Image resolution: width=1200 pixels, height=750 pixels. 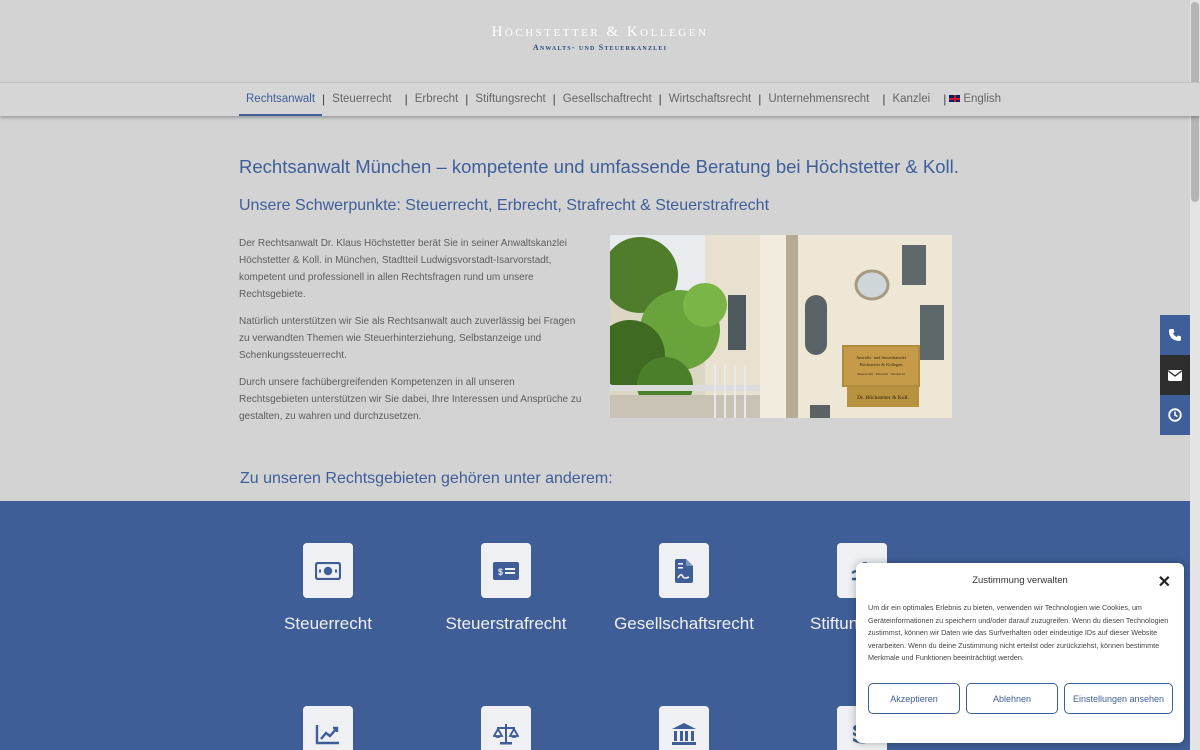 I want to click on clock-icon, so click(x=1175, y=415).